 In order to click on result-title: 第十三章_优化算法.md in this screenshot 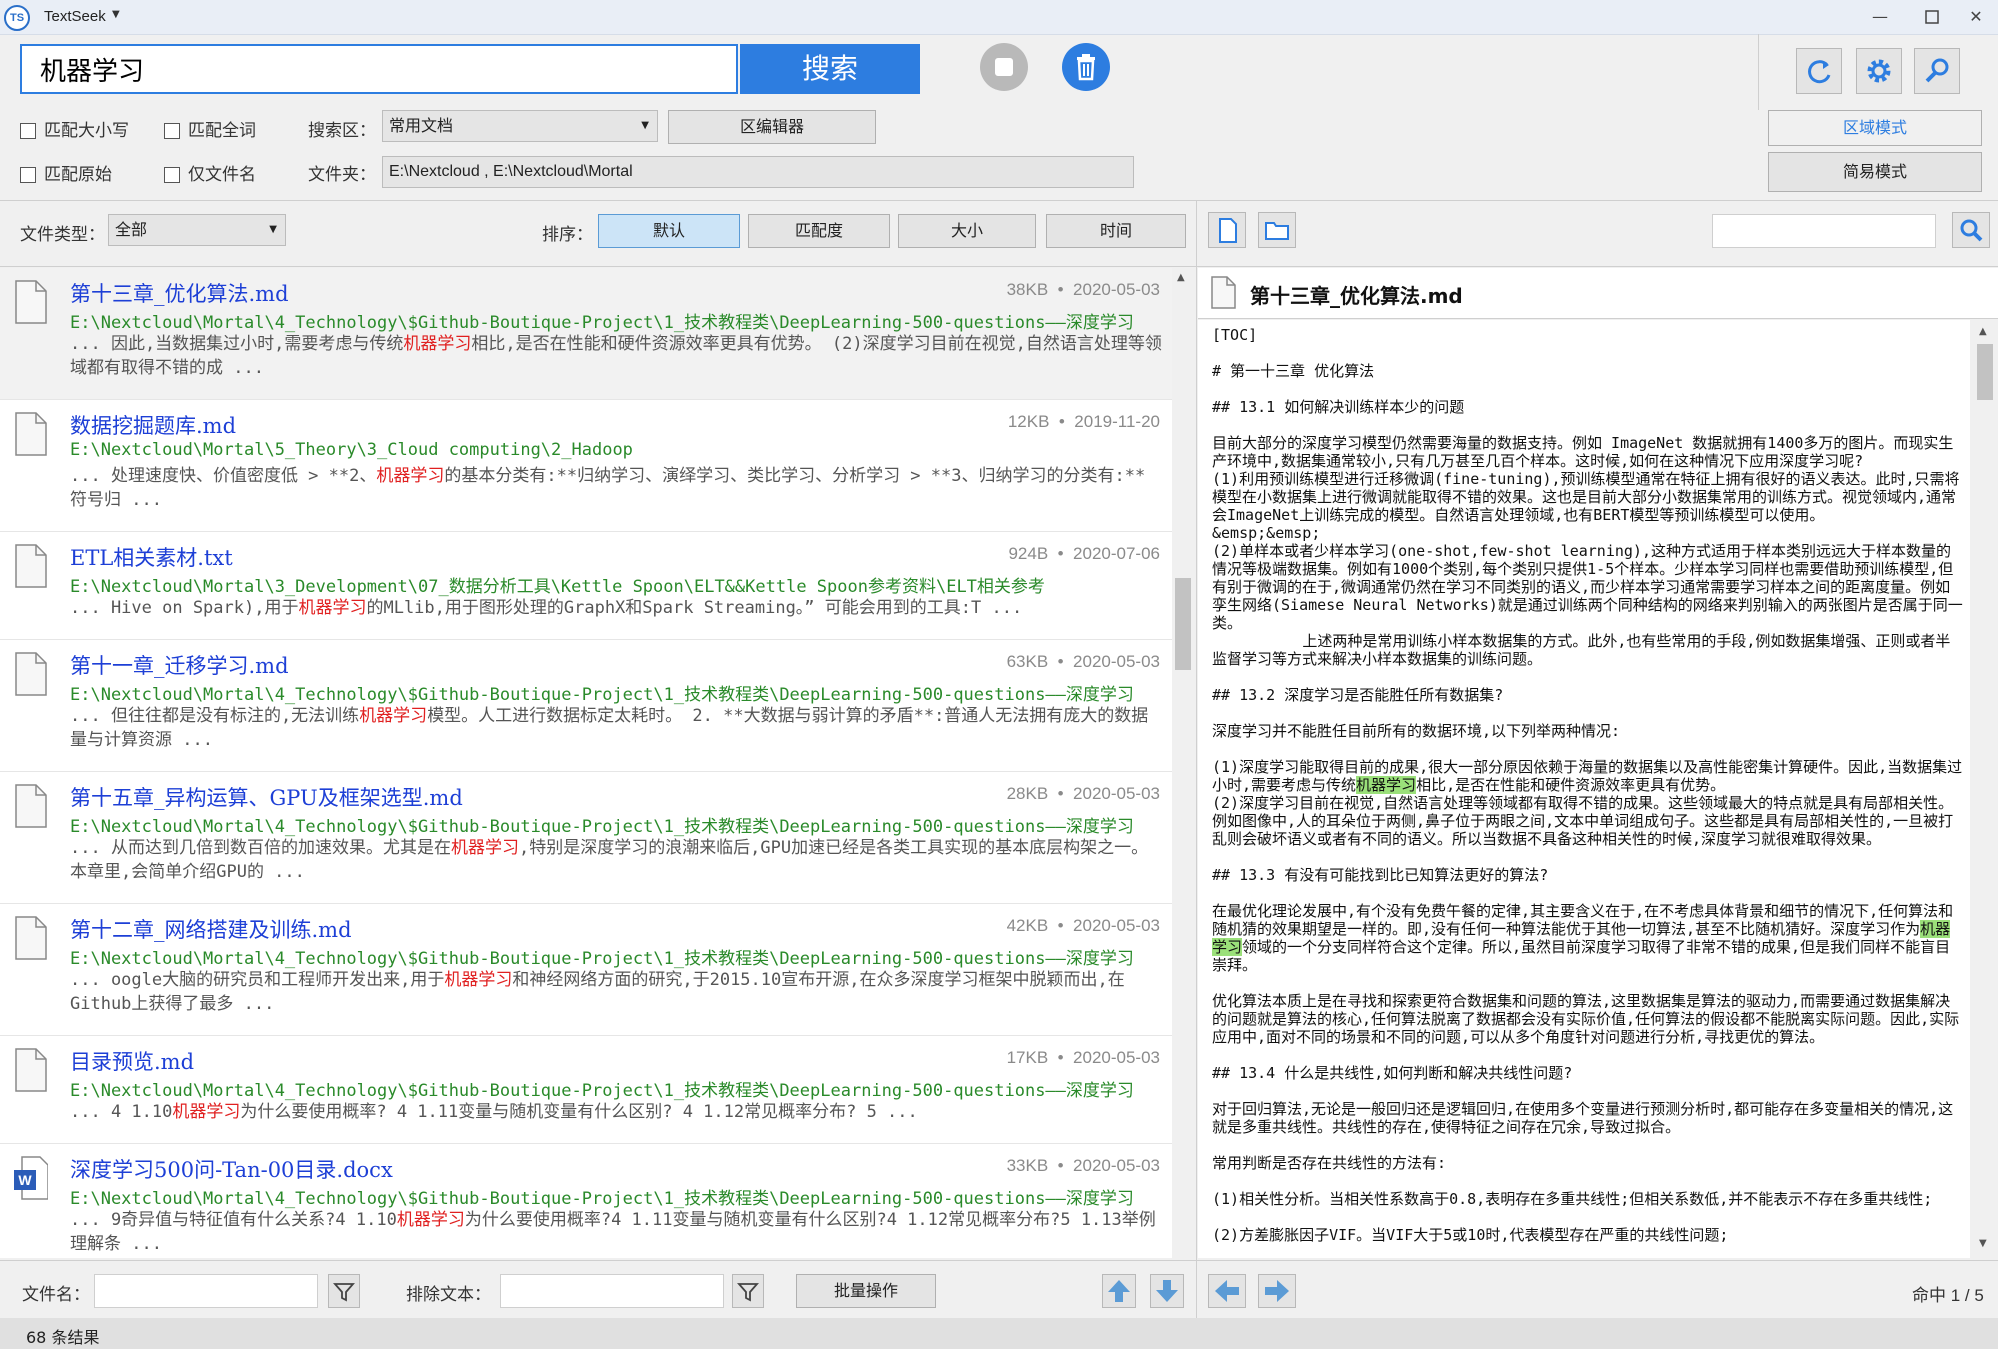, I will do `click(179, 293)`.